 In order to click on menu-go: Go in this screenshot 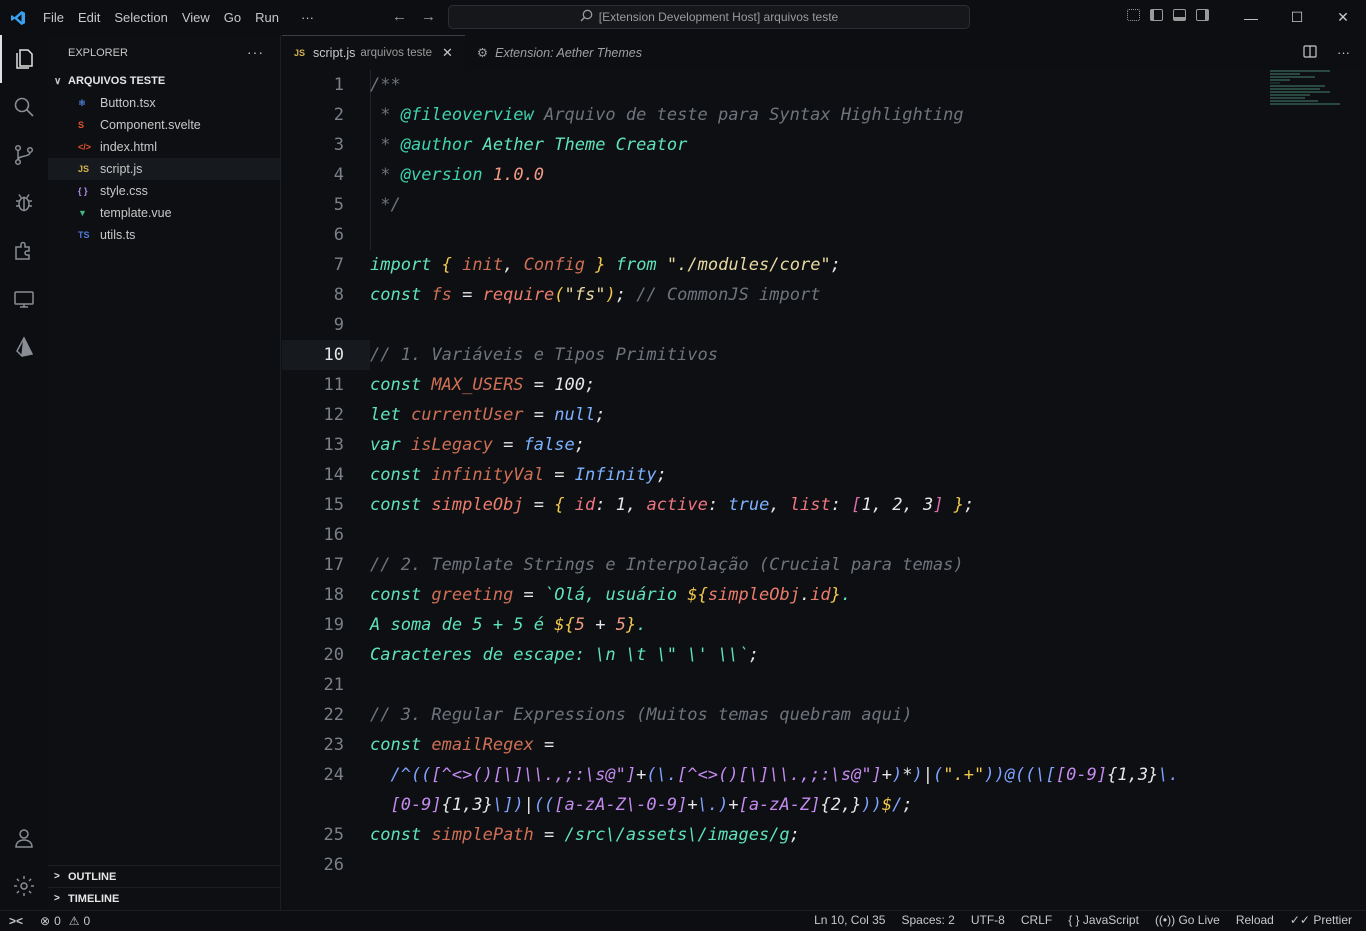, I will do `click(232, 17)`.